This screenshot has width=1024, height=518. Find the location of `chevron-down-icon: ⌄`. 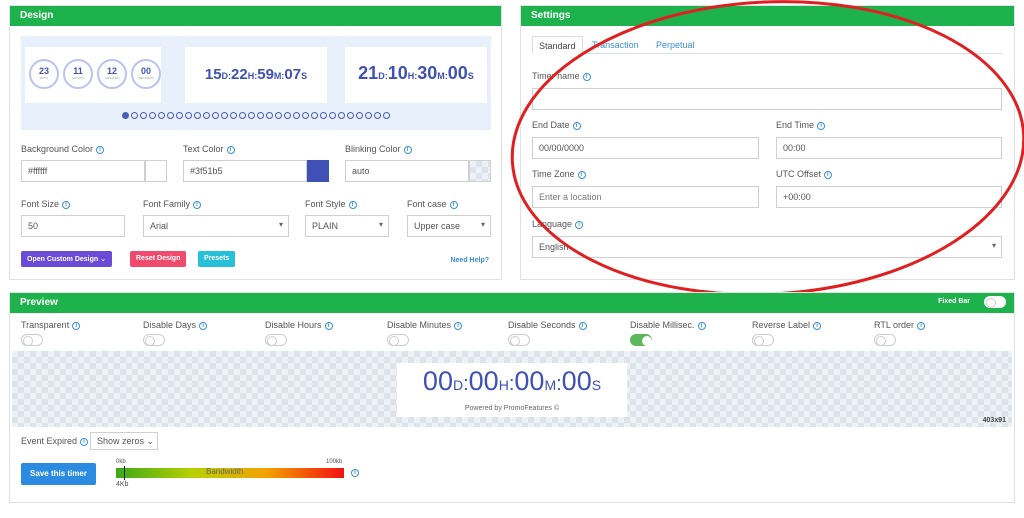

chevron-down-icon: ⌄ is located at coordinates (150, 441).